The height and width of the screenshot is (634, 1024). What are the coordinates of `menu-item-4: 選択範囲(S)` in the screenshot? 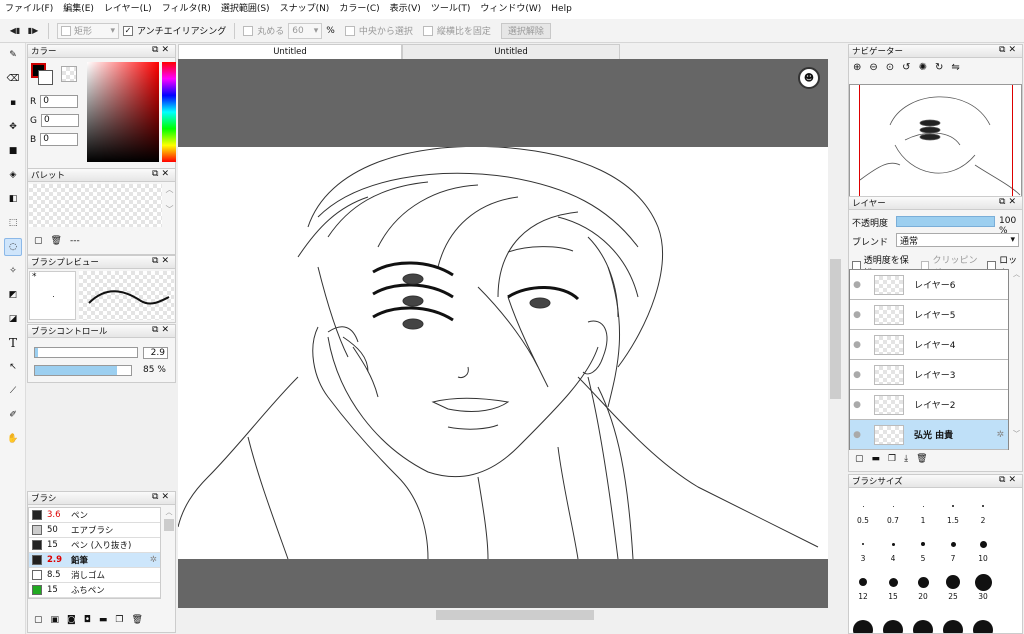 It's located at (245, 9).